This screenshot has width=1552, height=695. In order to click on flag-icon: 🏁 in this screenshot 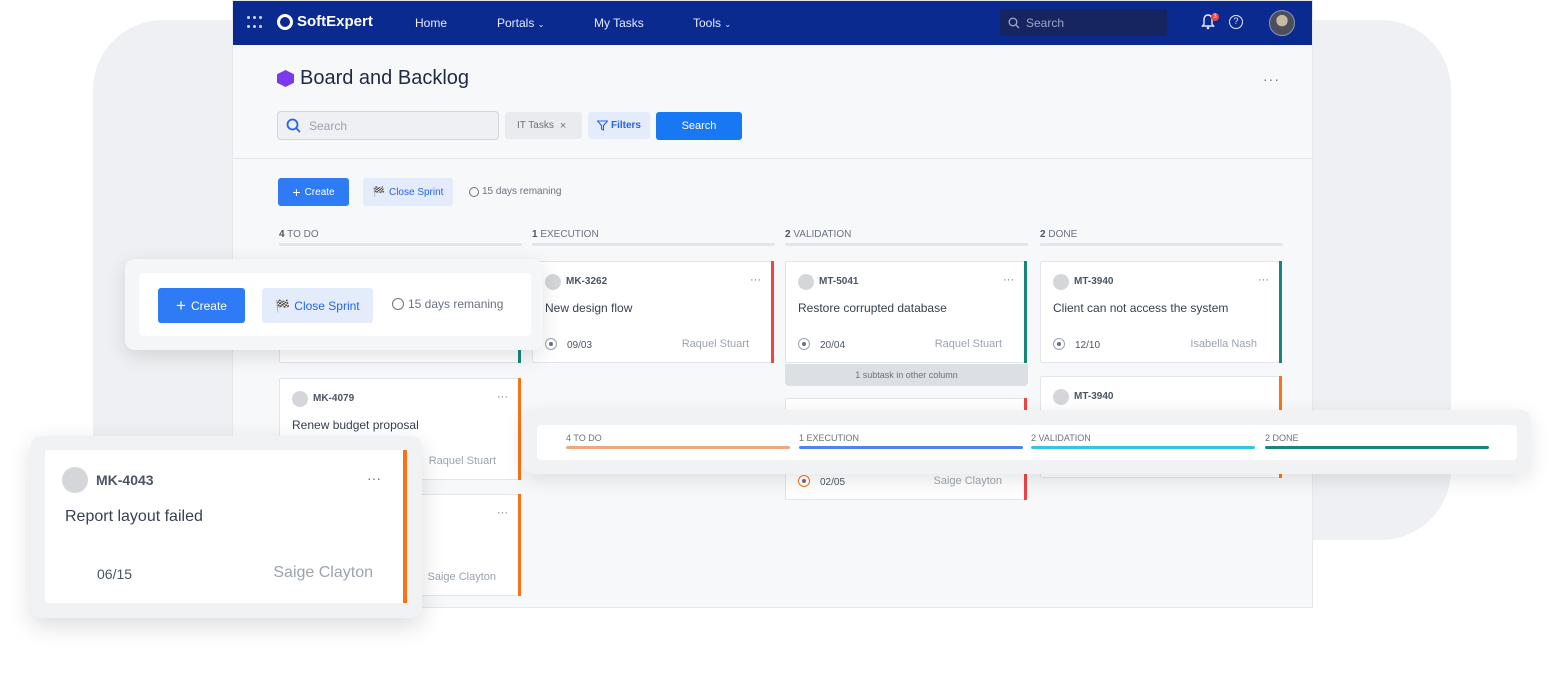, I will do `click(283, 305)`.